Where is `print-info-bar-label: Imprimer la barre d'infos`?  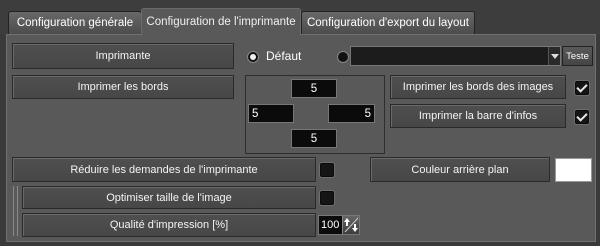 print-info-bar-label: Imprimer la barre d'infos is located at coordinates (478, 116).